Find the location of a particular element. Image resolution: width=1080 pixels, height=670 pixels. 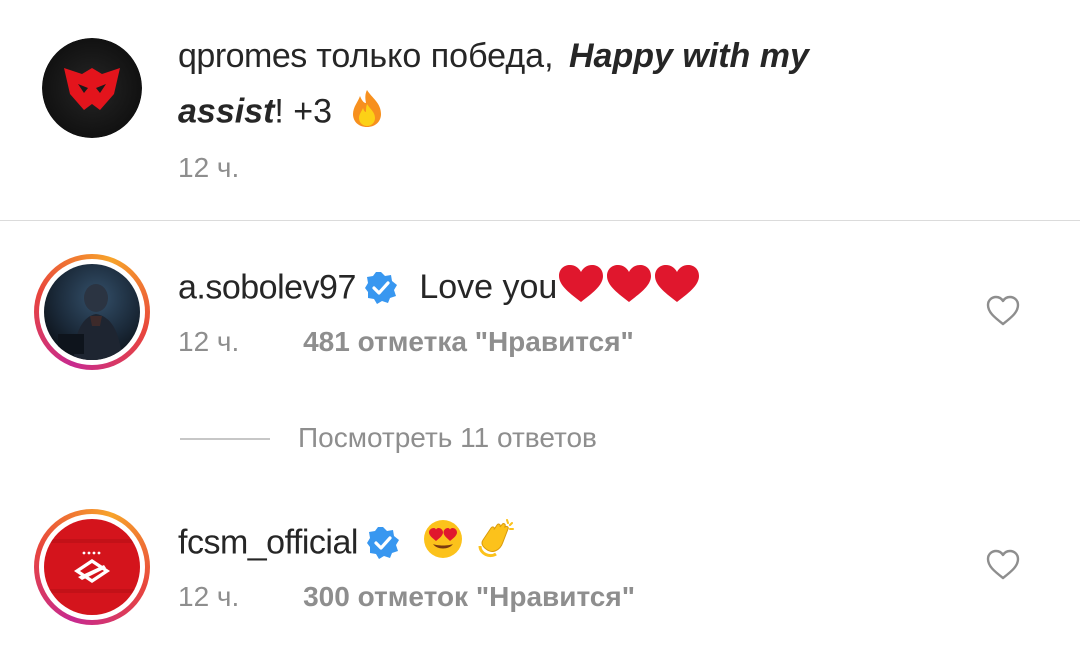

caption-line-2: assist! +3 is located at coordinates (281, 113).